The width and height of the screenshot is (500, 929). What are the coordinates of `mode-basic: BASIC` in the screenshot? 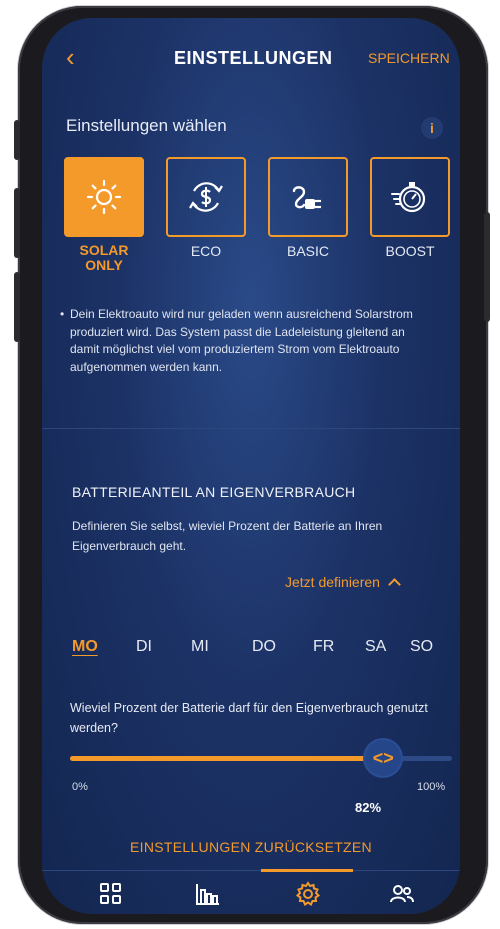 It's located at (308, 208).